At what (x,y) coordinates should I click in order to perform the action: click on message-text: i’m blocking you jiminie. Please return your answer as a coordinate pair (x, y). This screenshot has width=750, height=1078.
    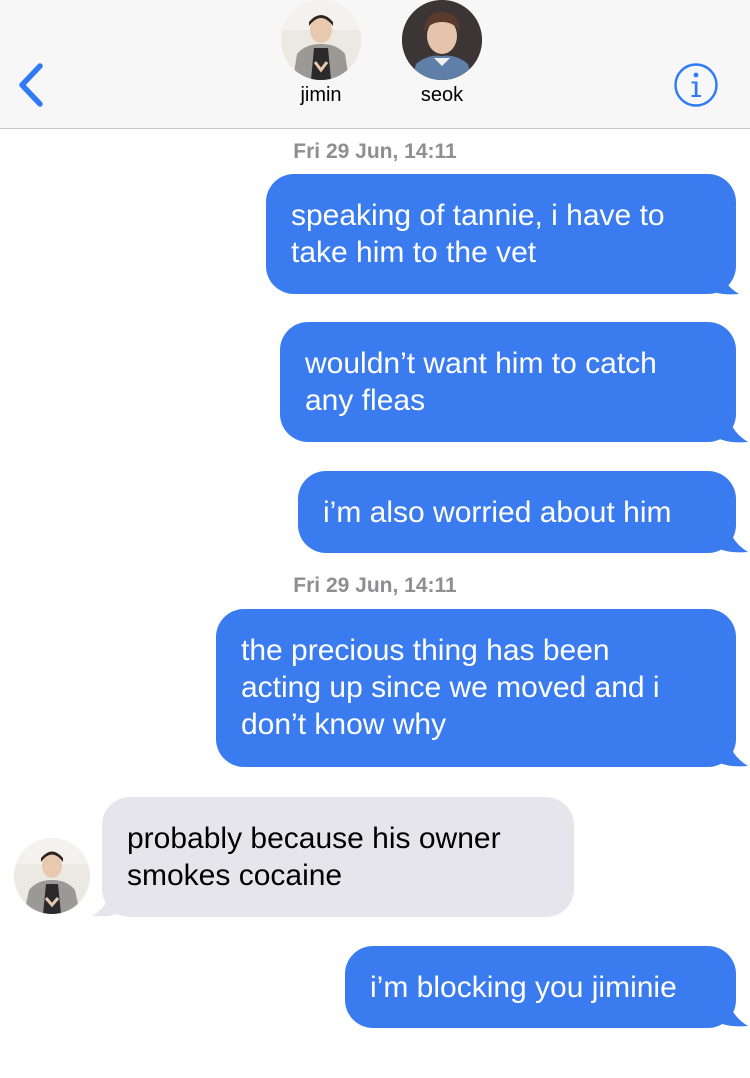
    Looking at the image, I should click on (523, 987).